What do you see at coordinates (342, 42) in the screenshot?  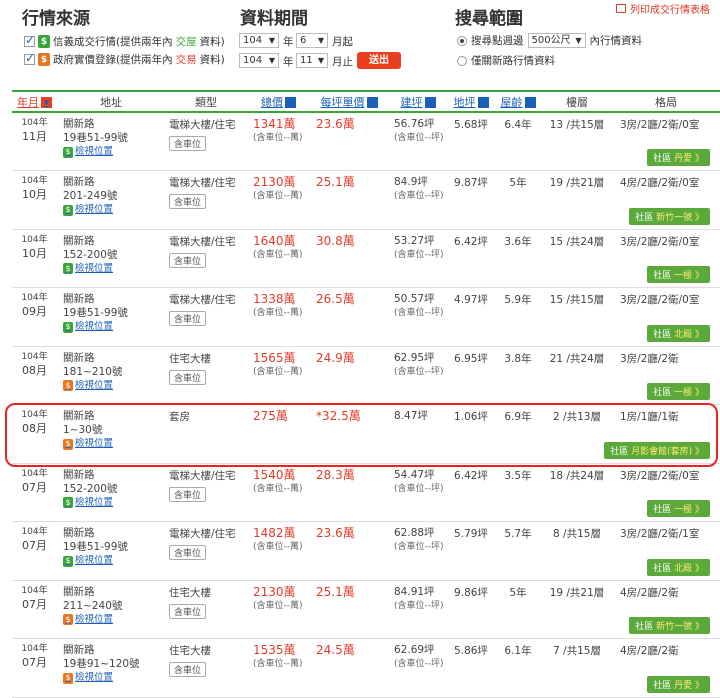 I see `start-suffix: 月起` at bounding box center [342, 42].